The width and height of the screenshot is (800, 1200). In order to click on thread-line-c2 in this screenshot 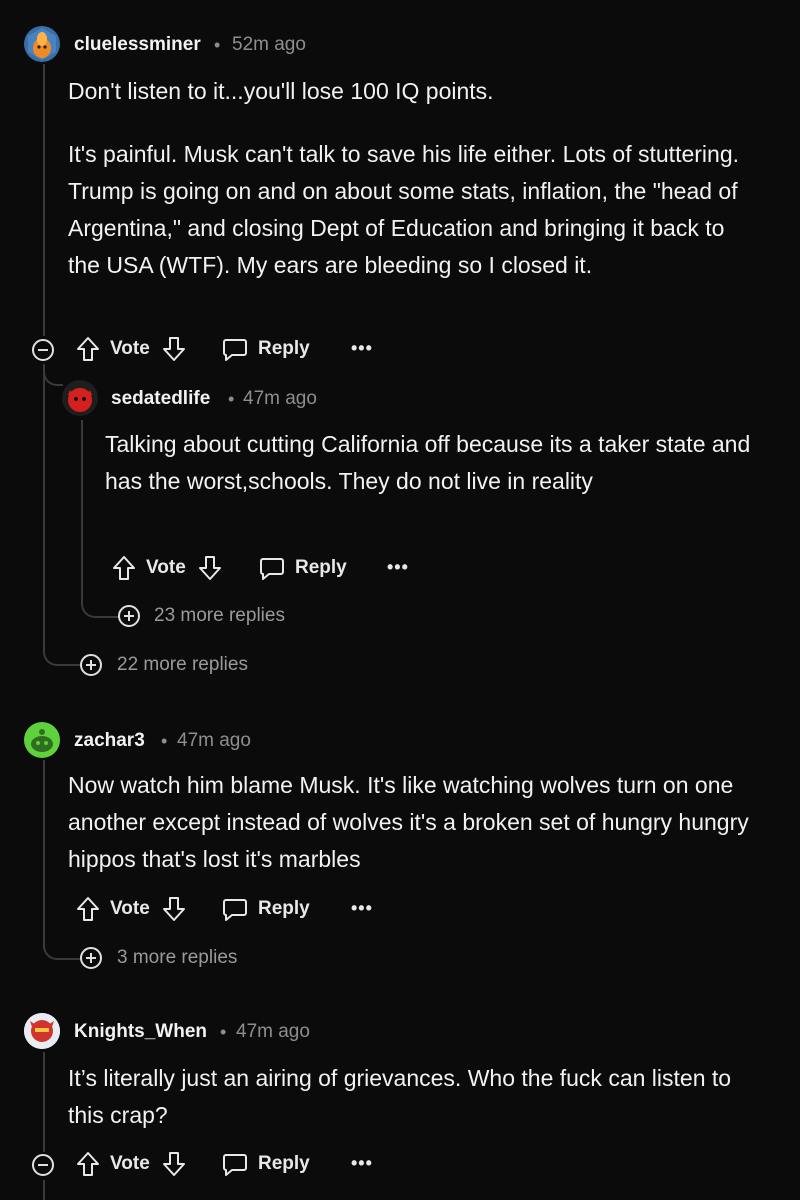, I will do `click(82, 480)`.